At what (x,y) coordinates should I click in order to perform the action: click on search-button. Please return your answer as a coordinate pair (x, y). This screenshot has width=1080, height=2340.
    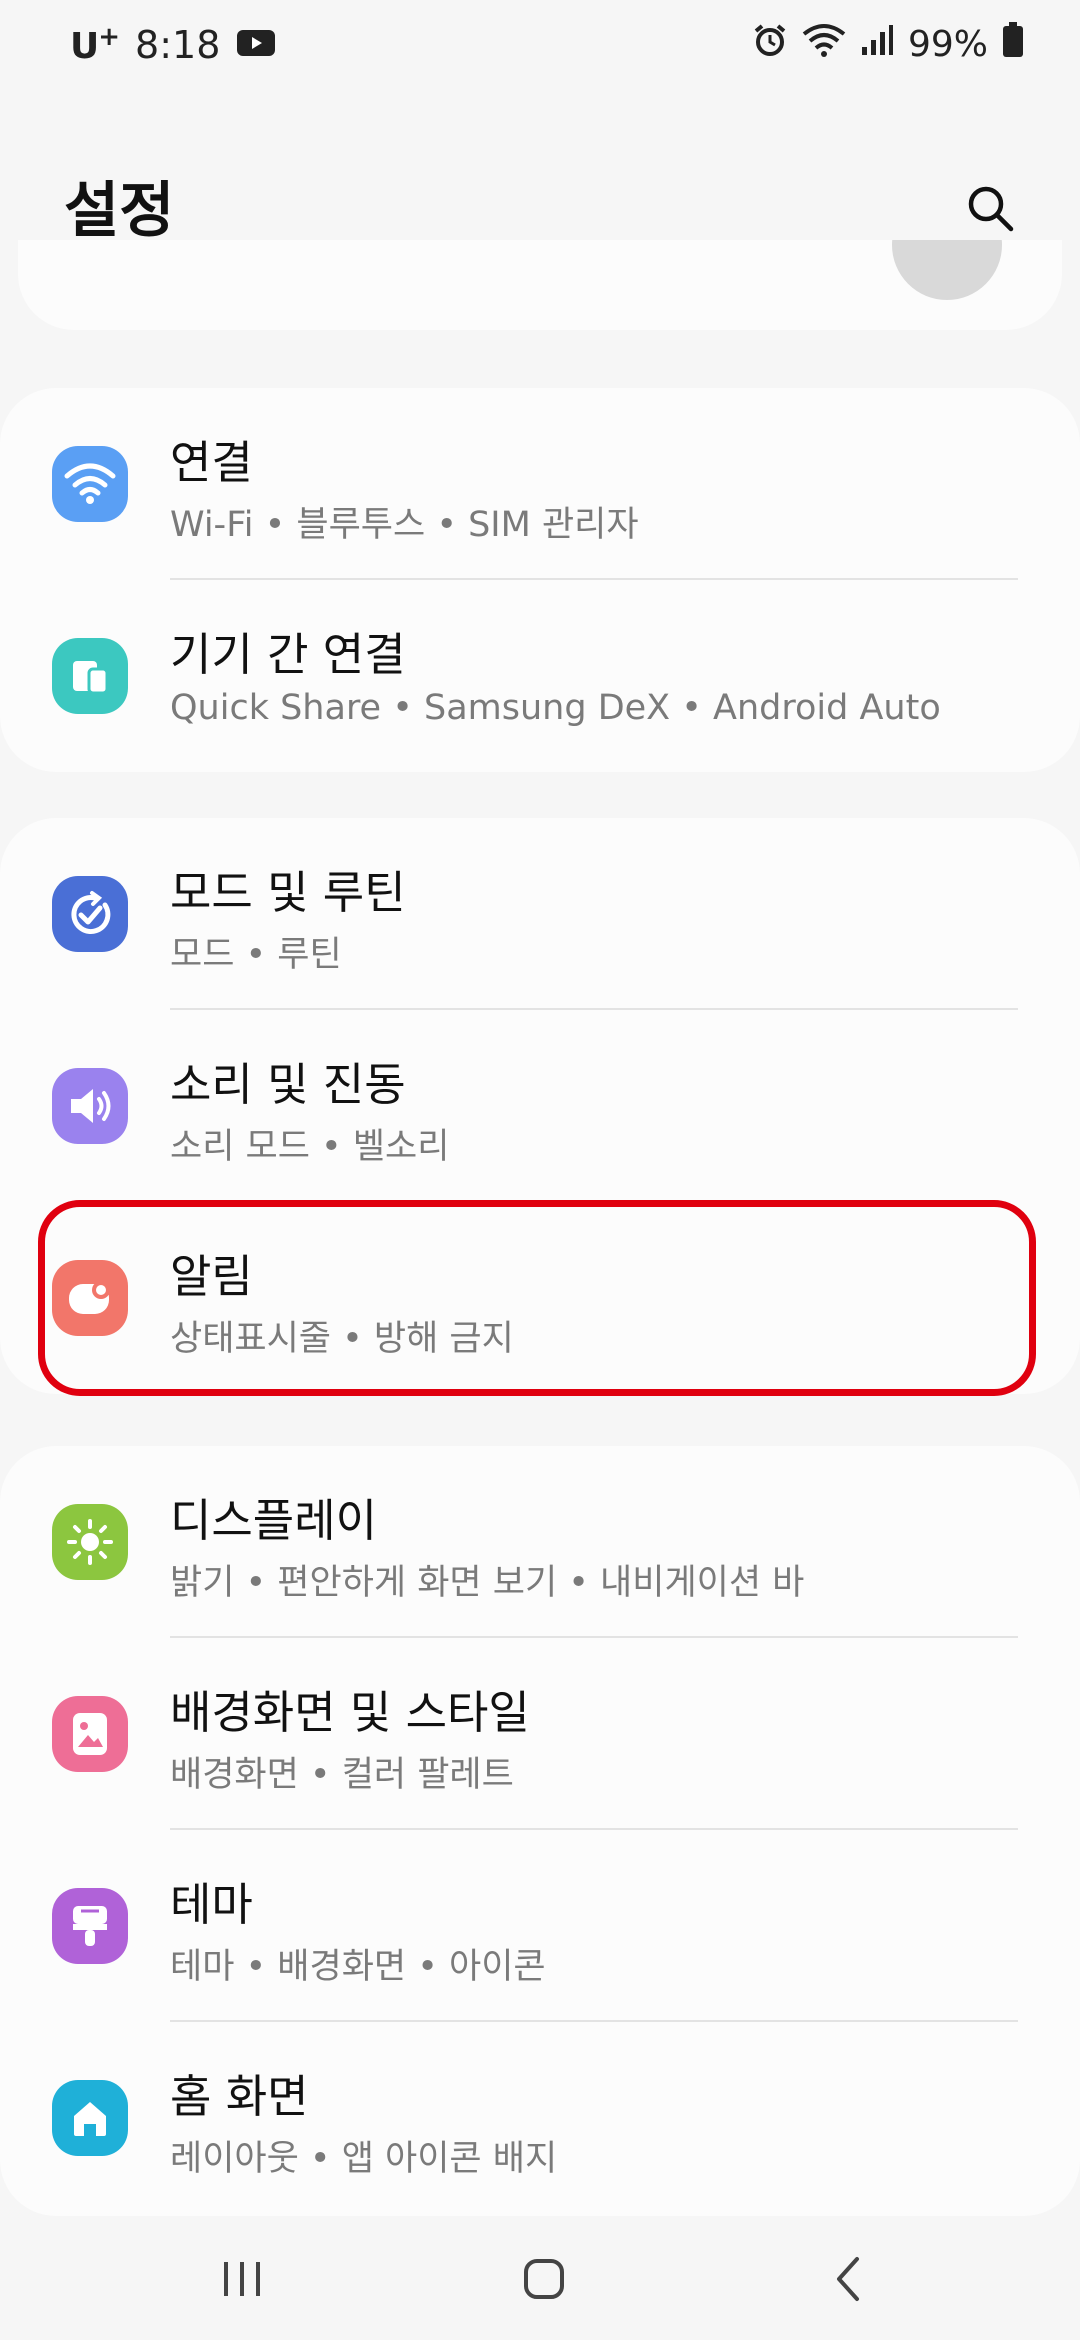
    Looking at the image, I should click on (990, 208).